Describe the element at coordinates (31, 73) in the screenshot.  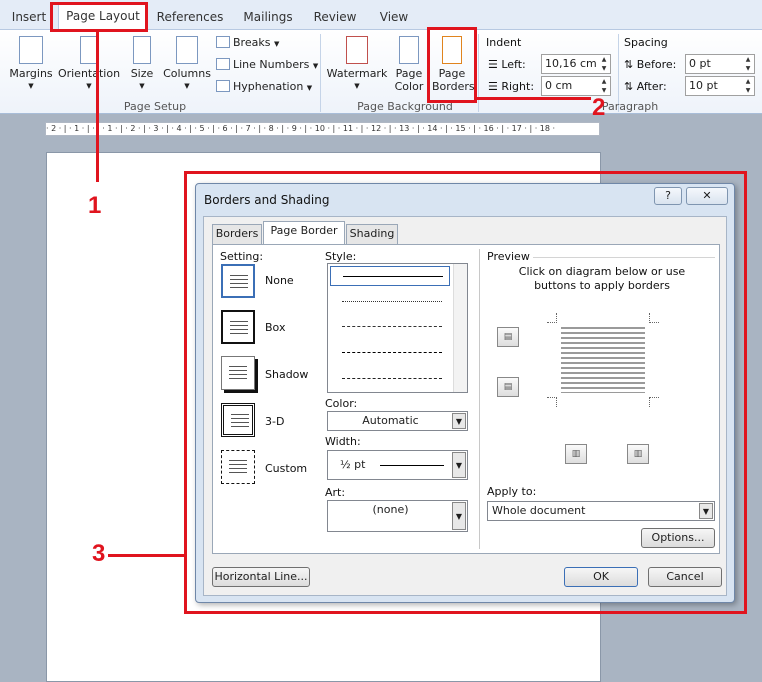
I see `margins-label: Margins` at that location.